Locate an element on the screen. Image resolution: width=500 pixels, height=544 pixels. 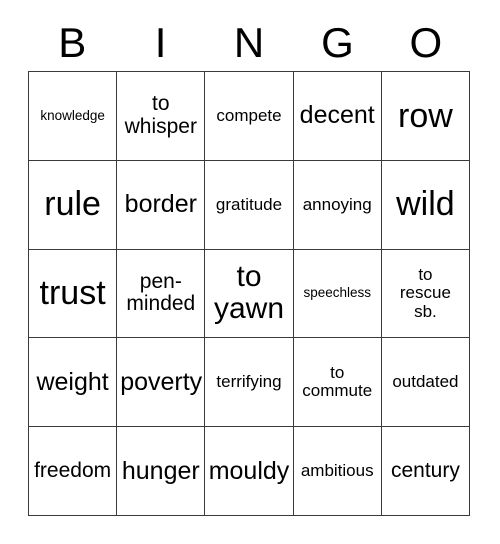
bingo-cell: compete is located at coordinates (249, 116).